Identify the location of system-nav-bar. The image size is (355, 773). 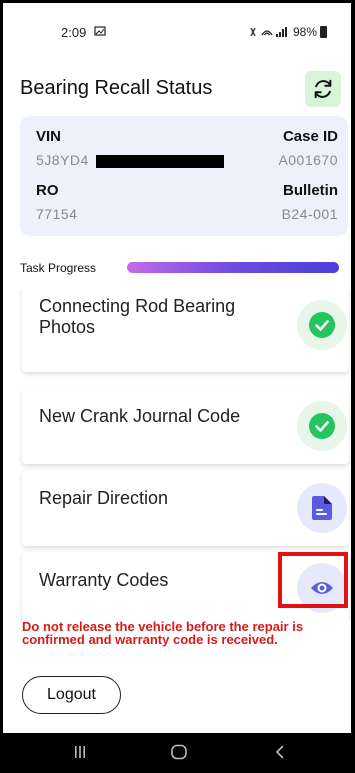
(177, 753).